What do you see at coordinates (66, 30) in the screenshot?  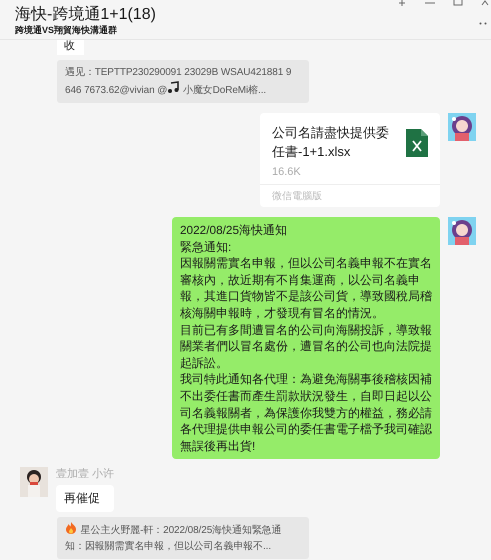 I see `group-subtitle: 跨境通VS翔貿海快溝通群` at bounding box center [66, 30].